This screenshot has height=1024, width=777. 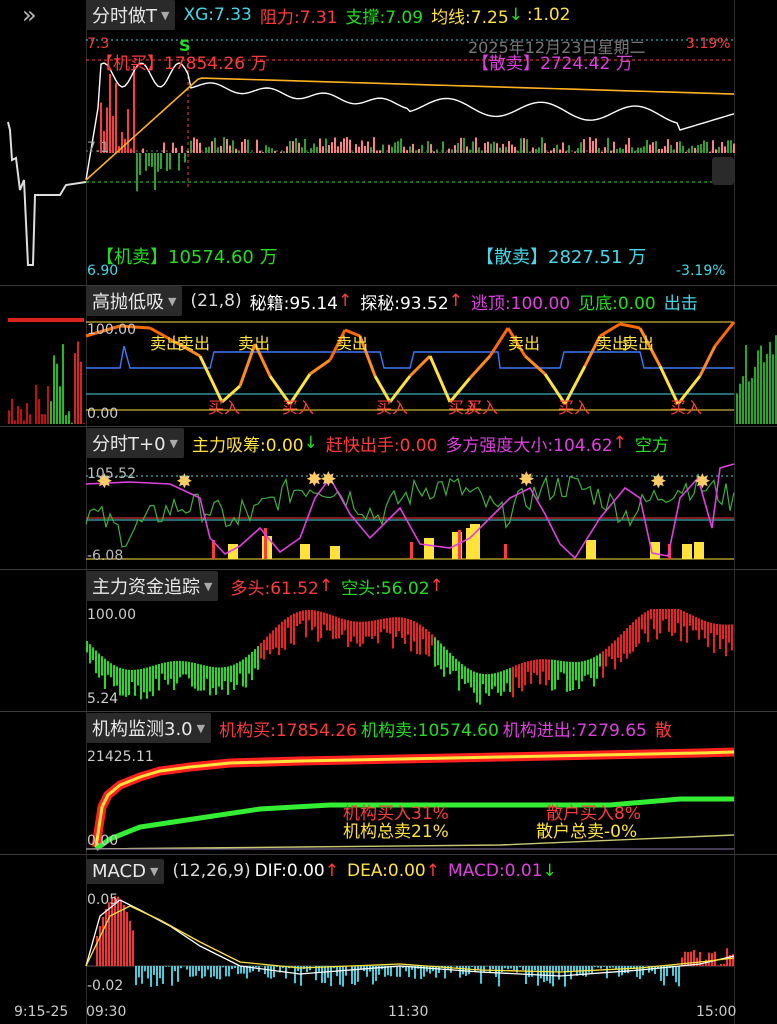 What do you see at coordinates (388, 656) in the screenshot?
I see `zhuli-panel: 100.00 5.24` at bounding box center [388, 656].